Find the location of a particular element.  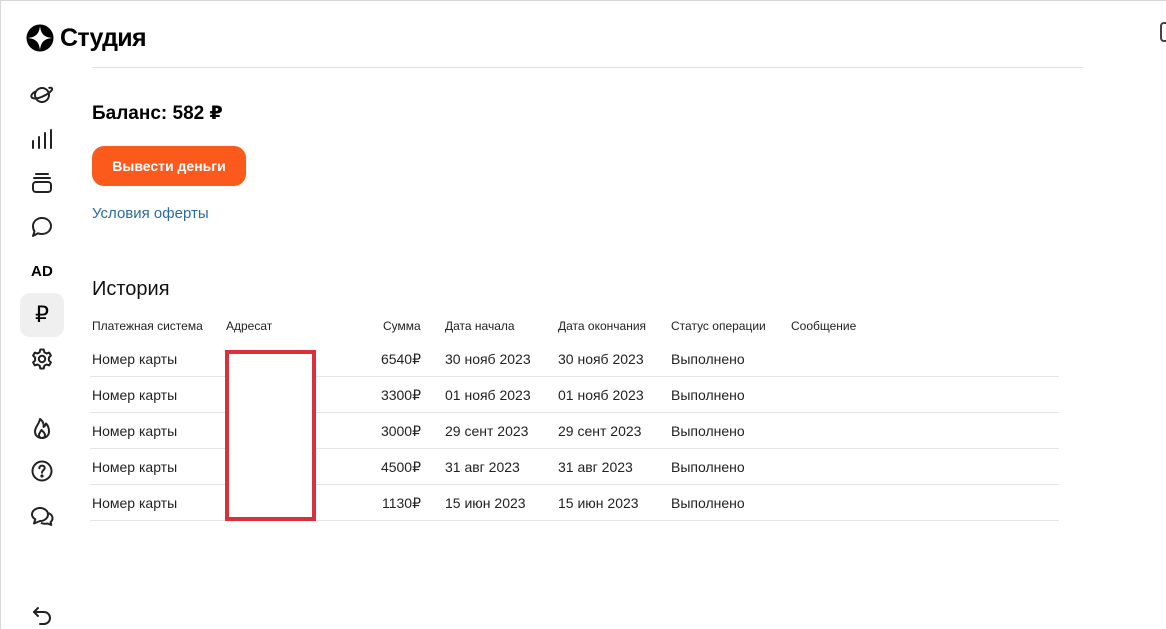

cell-start-date: 15 июн 2023 is located at coordinates (485, 503).